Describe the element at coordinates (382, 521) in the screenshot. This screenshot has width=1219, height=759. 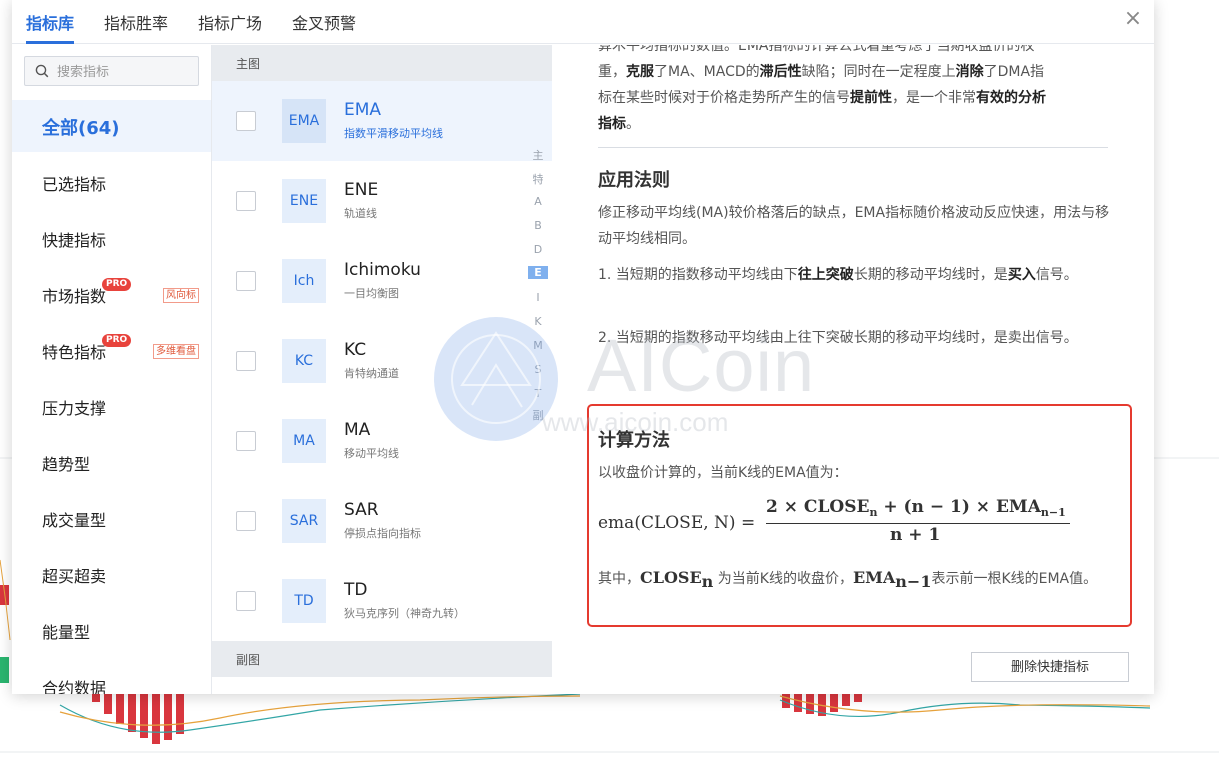
I see `indicator-row-sar: SAR SAR 停损点指向指标` at that location.